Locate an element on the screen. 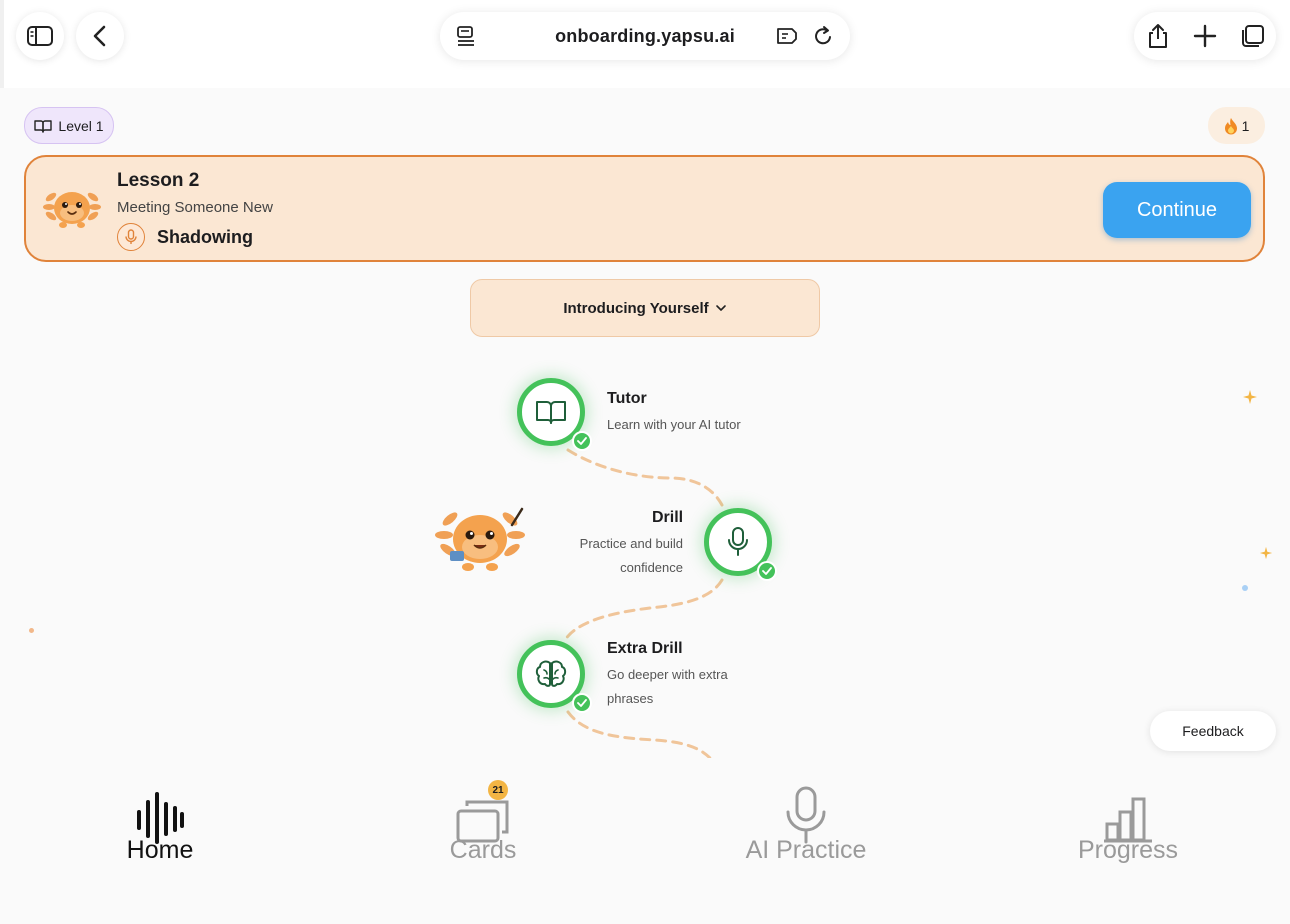 The height and width of the screenshot is (924, 1290). feedback-button: Feedback is located at coordinates (1213, 731).